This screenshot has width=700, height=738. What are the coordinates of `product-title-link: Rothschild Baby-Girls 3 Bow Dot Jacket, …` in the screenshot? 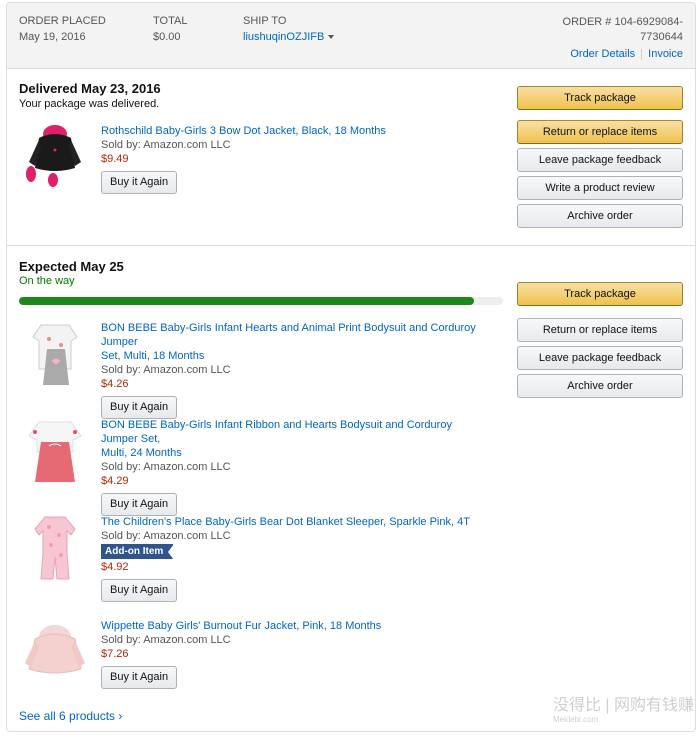 It's located at (296, 131).